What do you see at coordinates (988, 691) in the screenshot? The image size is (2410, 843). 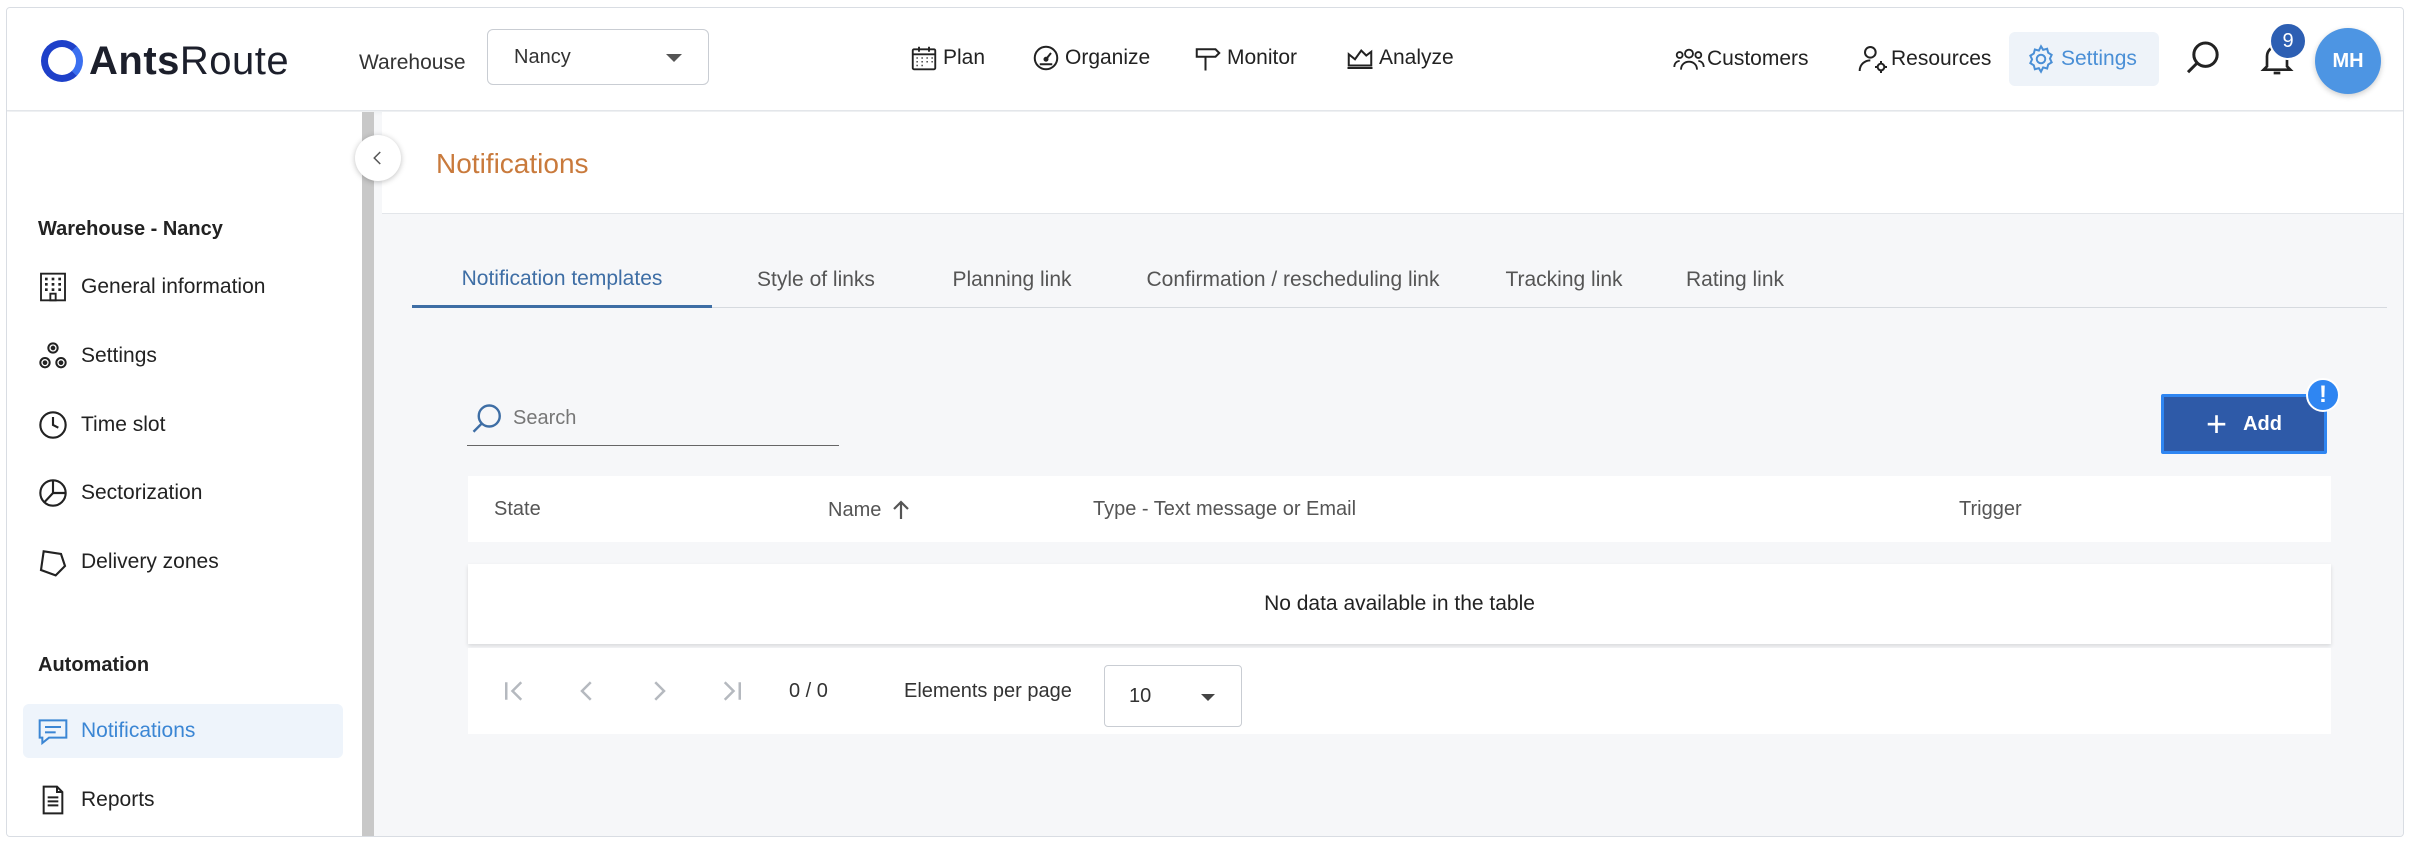 I see `per-page-label: Elements per page` at bounding box center [988, 691].